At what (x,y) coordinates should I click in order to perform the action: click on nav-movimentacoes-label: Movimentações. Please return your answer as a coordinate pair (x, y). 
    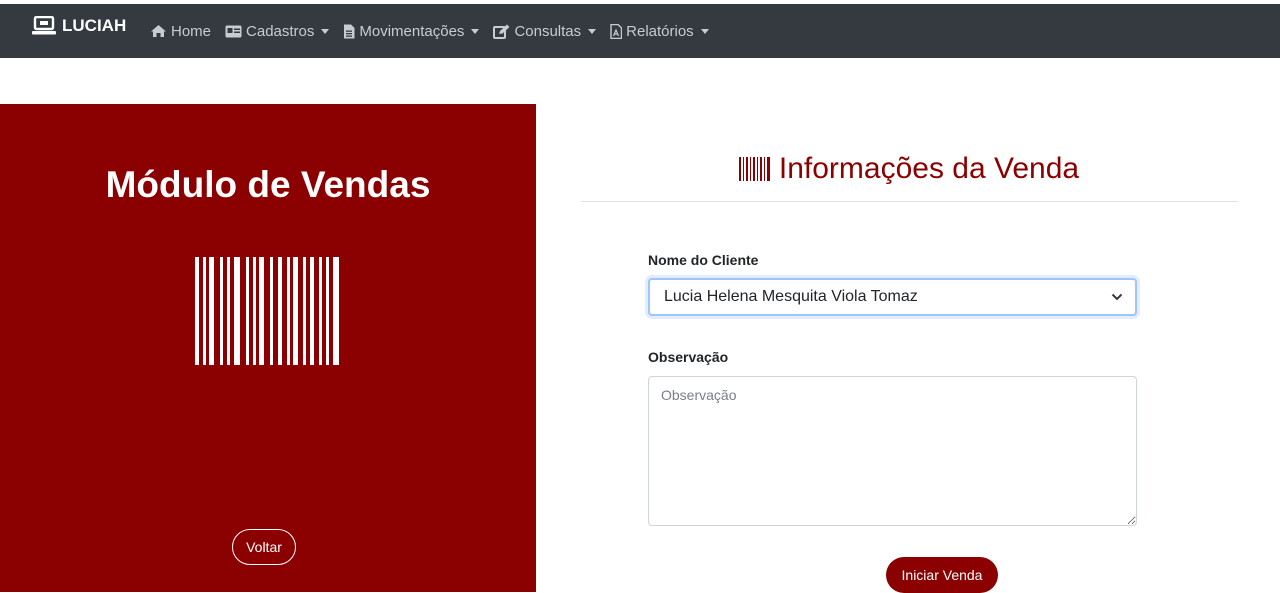
    Looking at the image, I should click on (412, 31).